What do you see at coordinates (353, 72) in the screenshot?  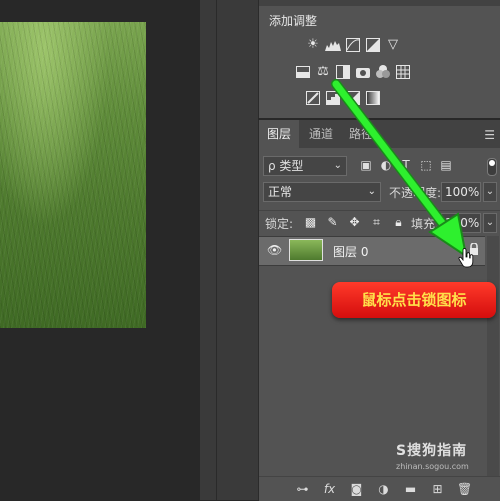 I see `adjustments-row-2: ⚖` at bounding box center [353, 72].